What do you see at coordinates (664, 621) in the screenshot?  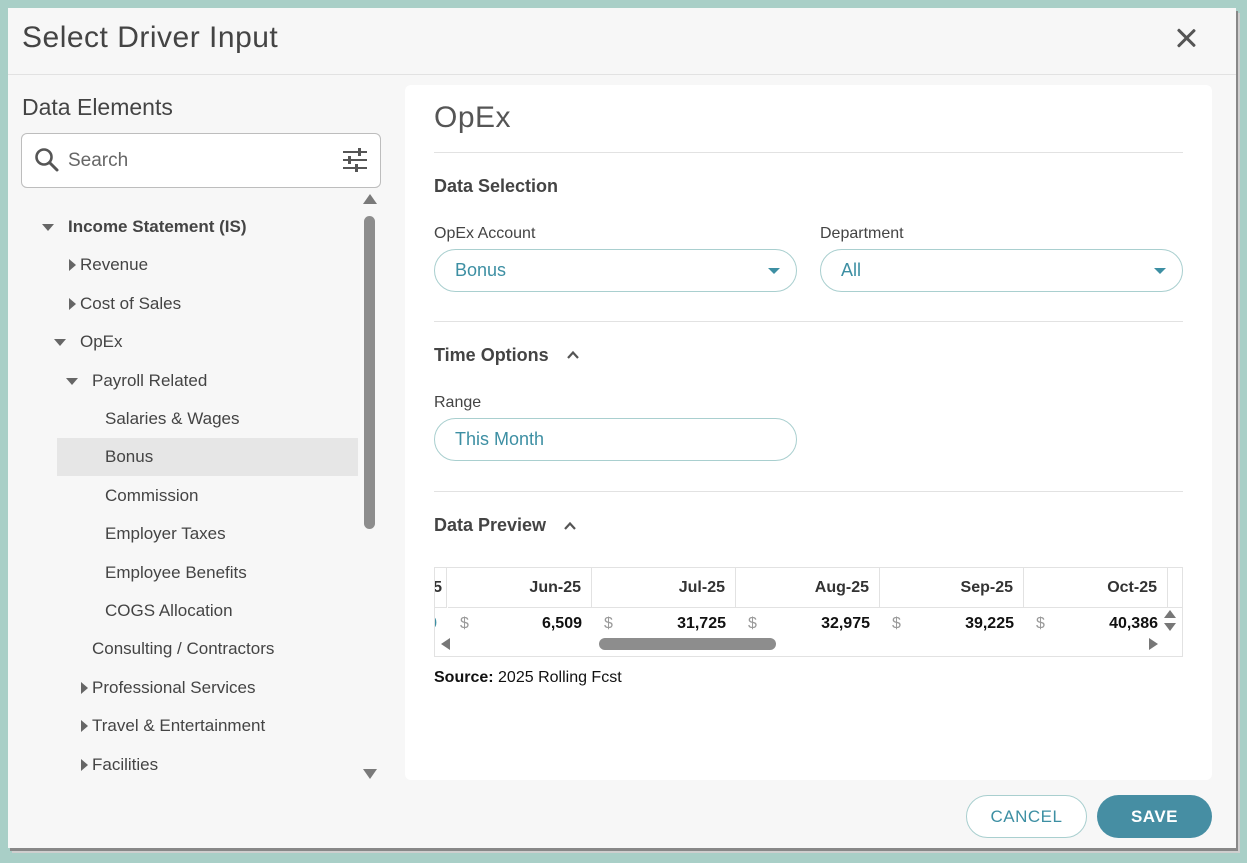 I see `table-cell: $31,725` at bounding box center [664, 621].